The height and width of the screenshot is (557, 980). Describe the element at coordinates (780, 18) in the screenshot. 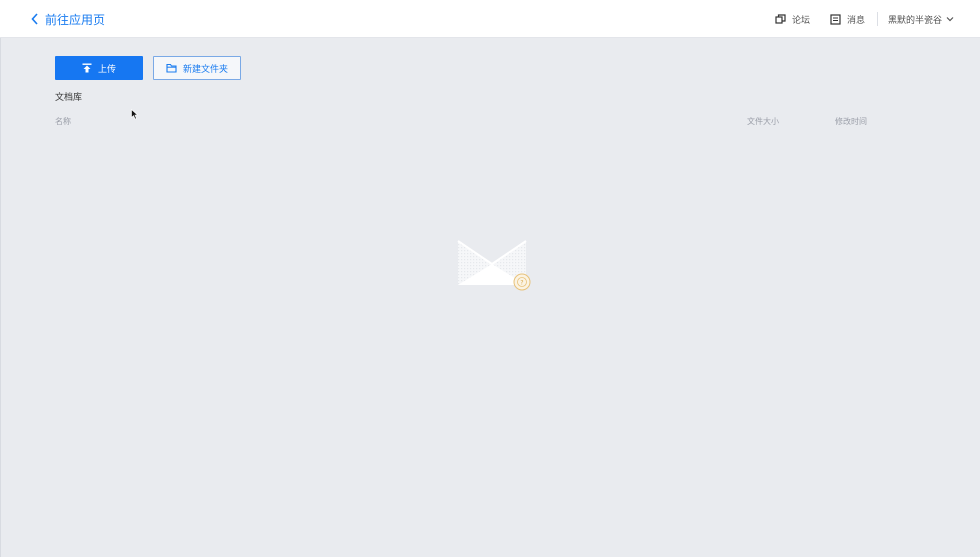

I see `forum-icon` at that location.